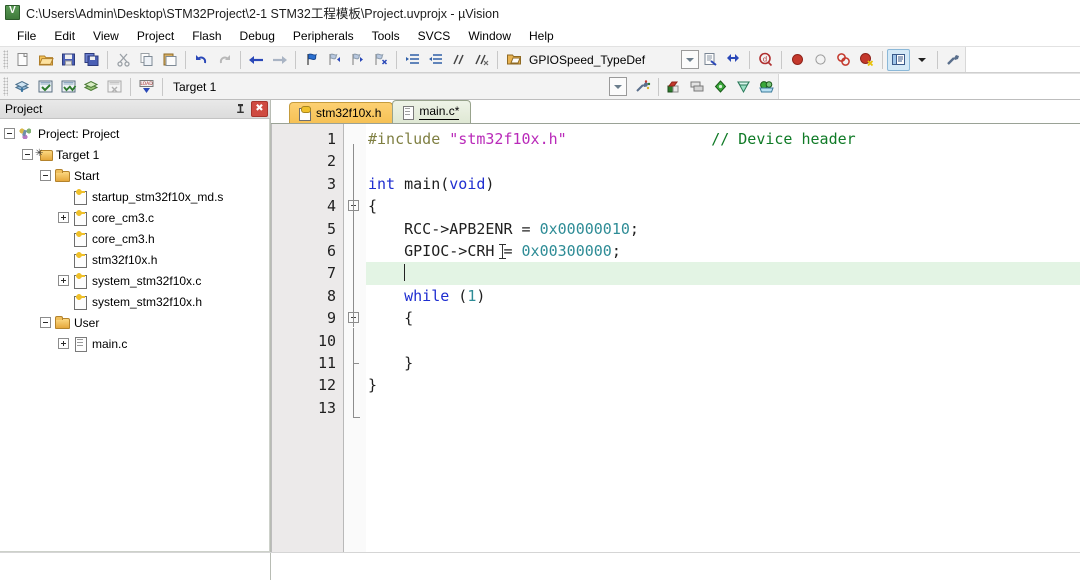  Describe the element at coordinates (953, 60) in the screenshot. I see `configure-icon` at that location.